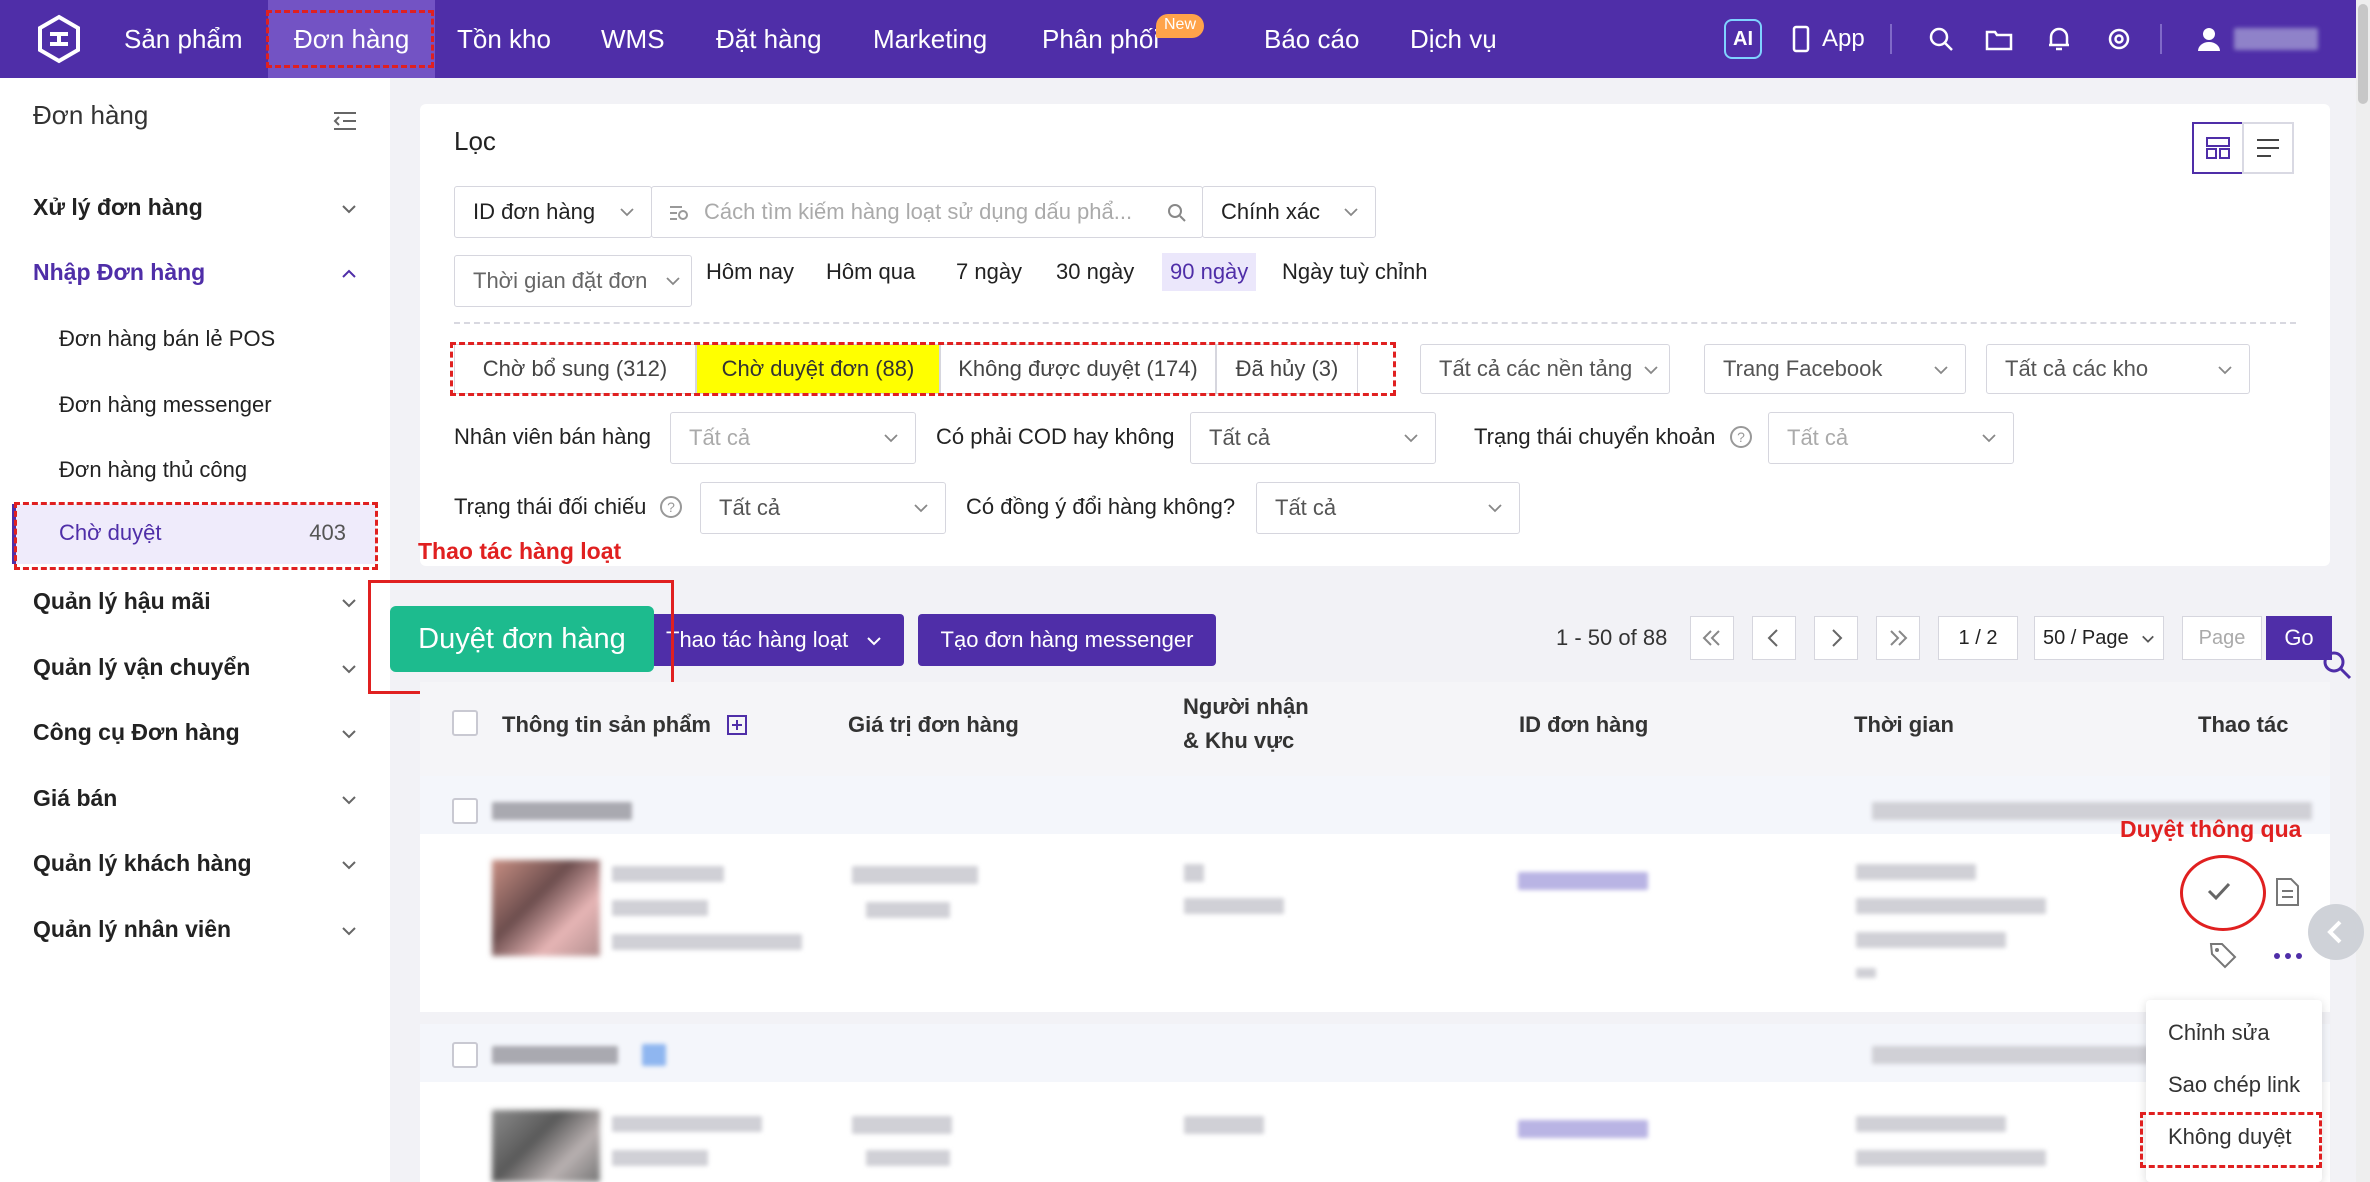 This screenshot has height=1182, width=2370. Describe the element at coordinates (633, 39) in the screenshot. I see `nav-wms: WMS` at that location.